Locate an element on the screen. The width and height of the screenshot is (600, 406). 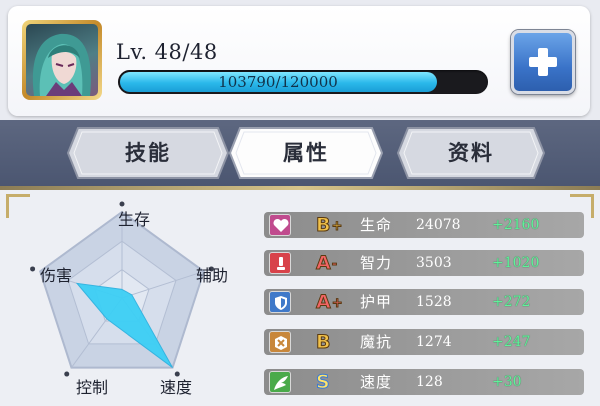
stat-grade: A+ is located at coordinates (330, 302).